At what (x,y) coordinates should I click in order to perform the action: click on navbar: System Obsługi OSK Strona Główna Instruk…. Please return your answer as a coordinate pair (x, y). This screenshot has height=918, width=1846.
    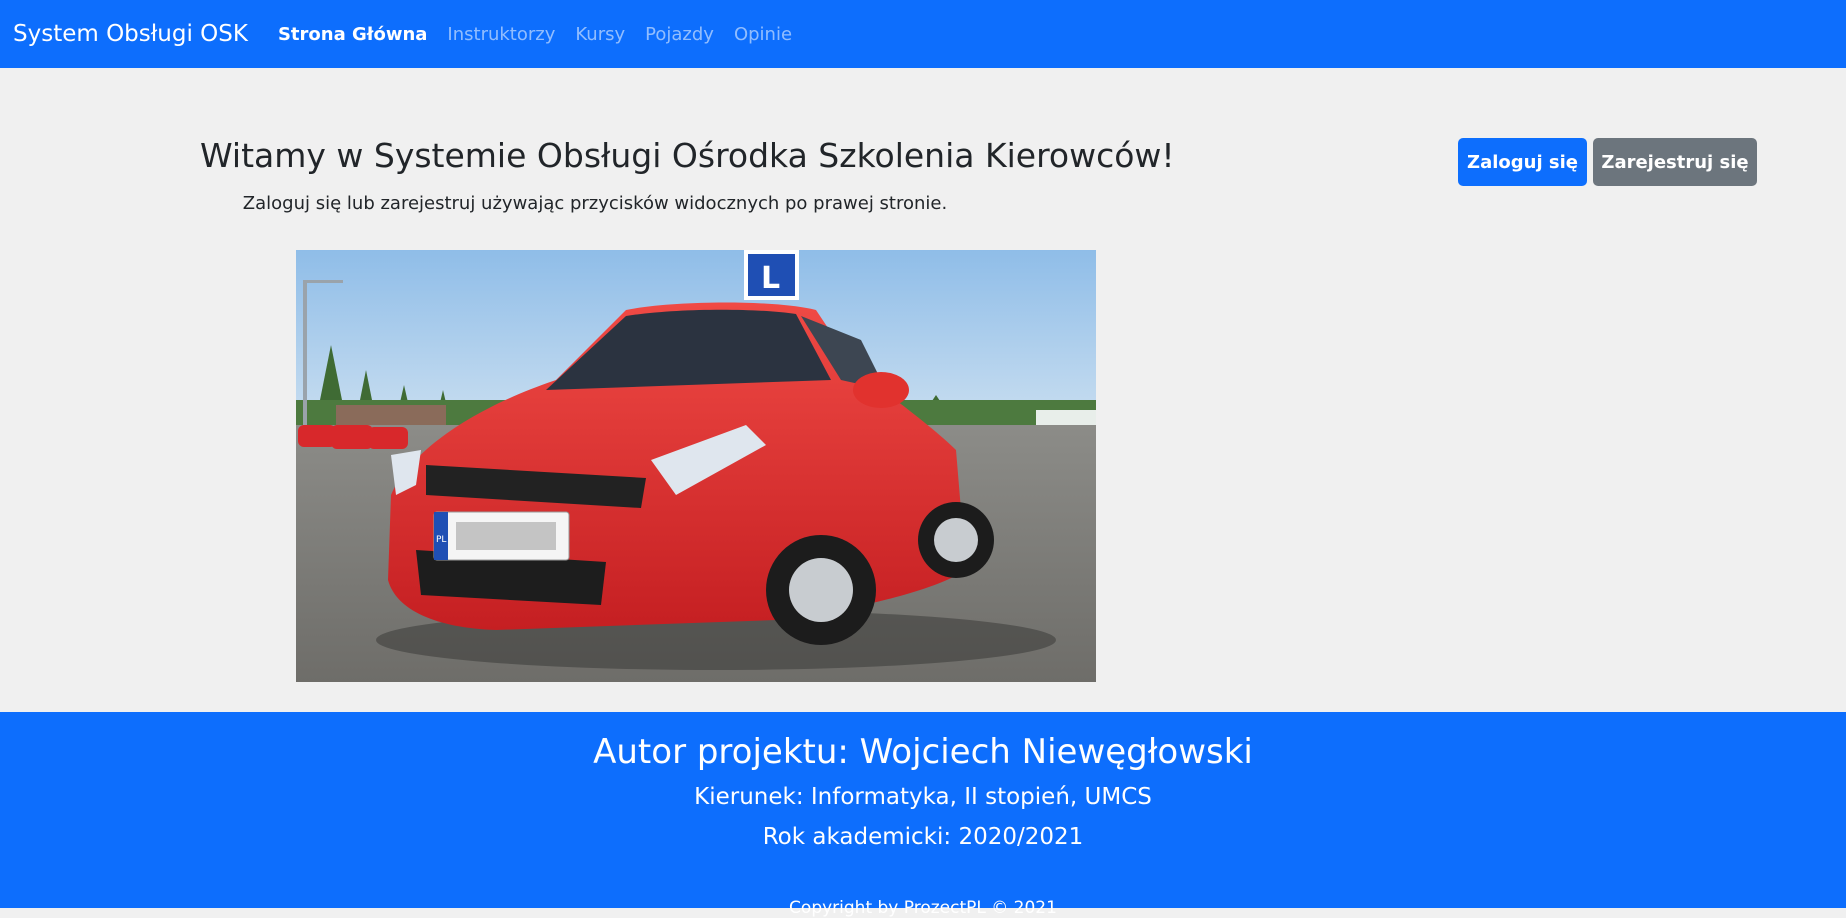
    Looking at the image, I should click on (923, 34).